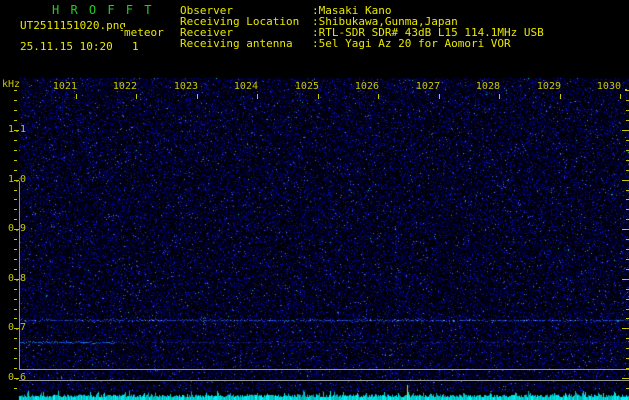 The image size is (629, 400). Describe the element at coordinates (608, 86) in the screenshot. I see `x-tick-label: 1030` at that location.